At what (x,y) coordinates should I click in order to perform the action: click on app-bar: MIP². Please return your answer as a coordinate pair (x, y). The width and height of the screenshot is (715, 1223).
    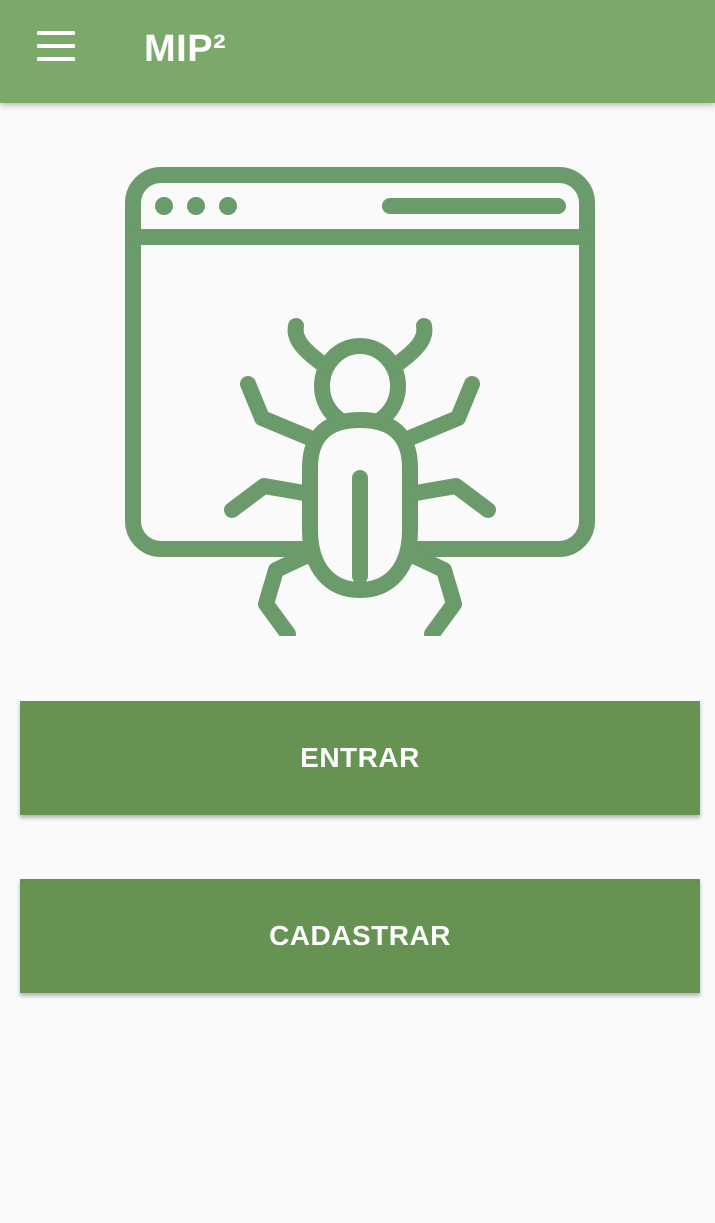
    Looking at the image, I should click on (357, 51).